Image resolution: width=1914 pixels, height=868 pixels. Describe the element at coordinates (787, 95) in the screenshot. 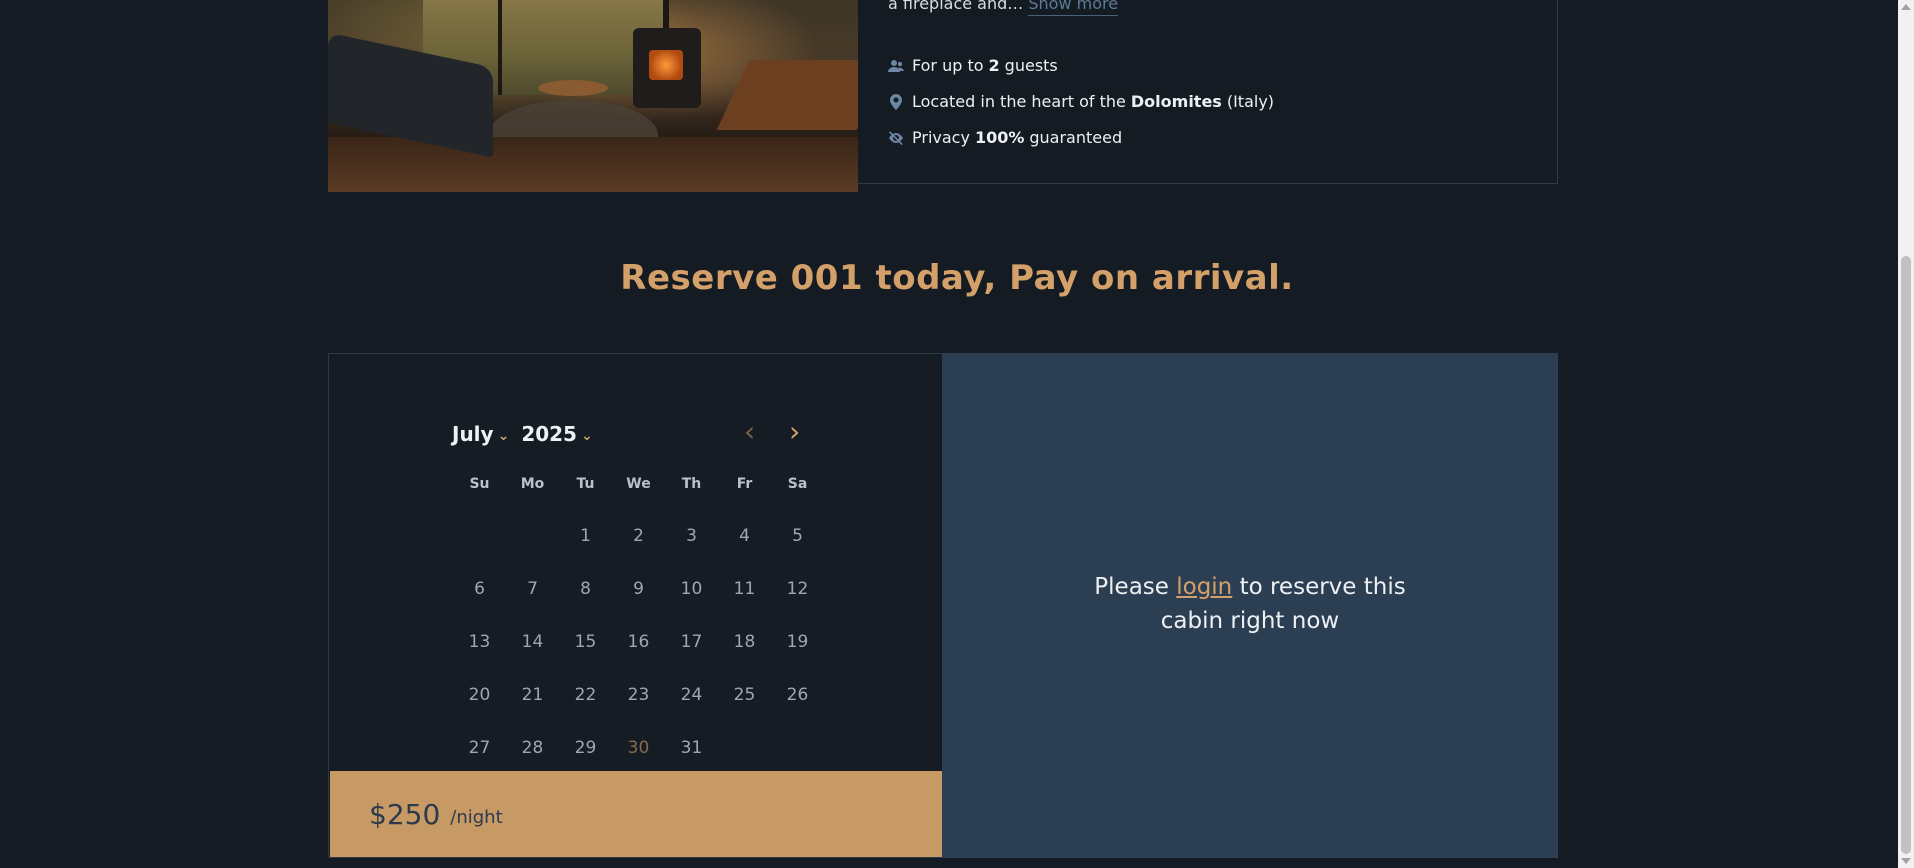

I see `photo-dining-table` at that location.